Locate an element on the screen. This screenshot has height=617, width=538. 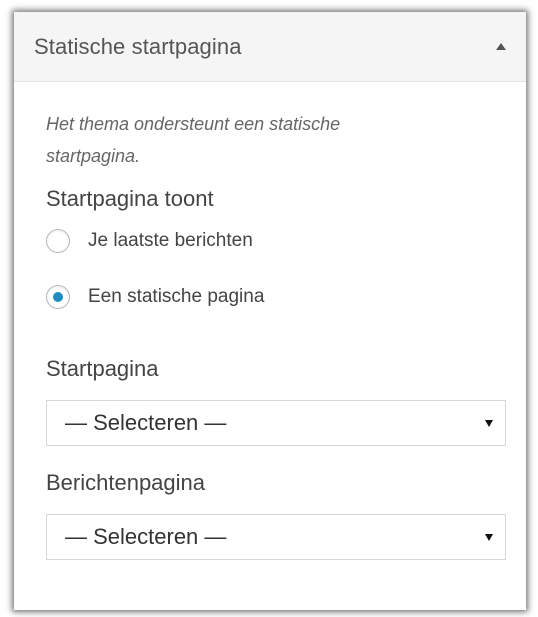
front-page-label: Startpagina is located at coordinates (102, 368).